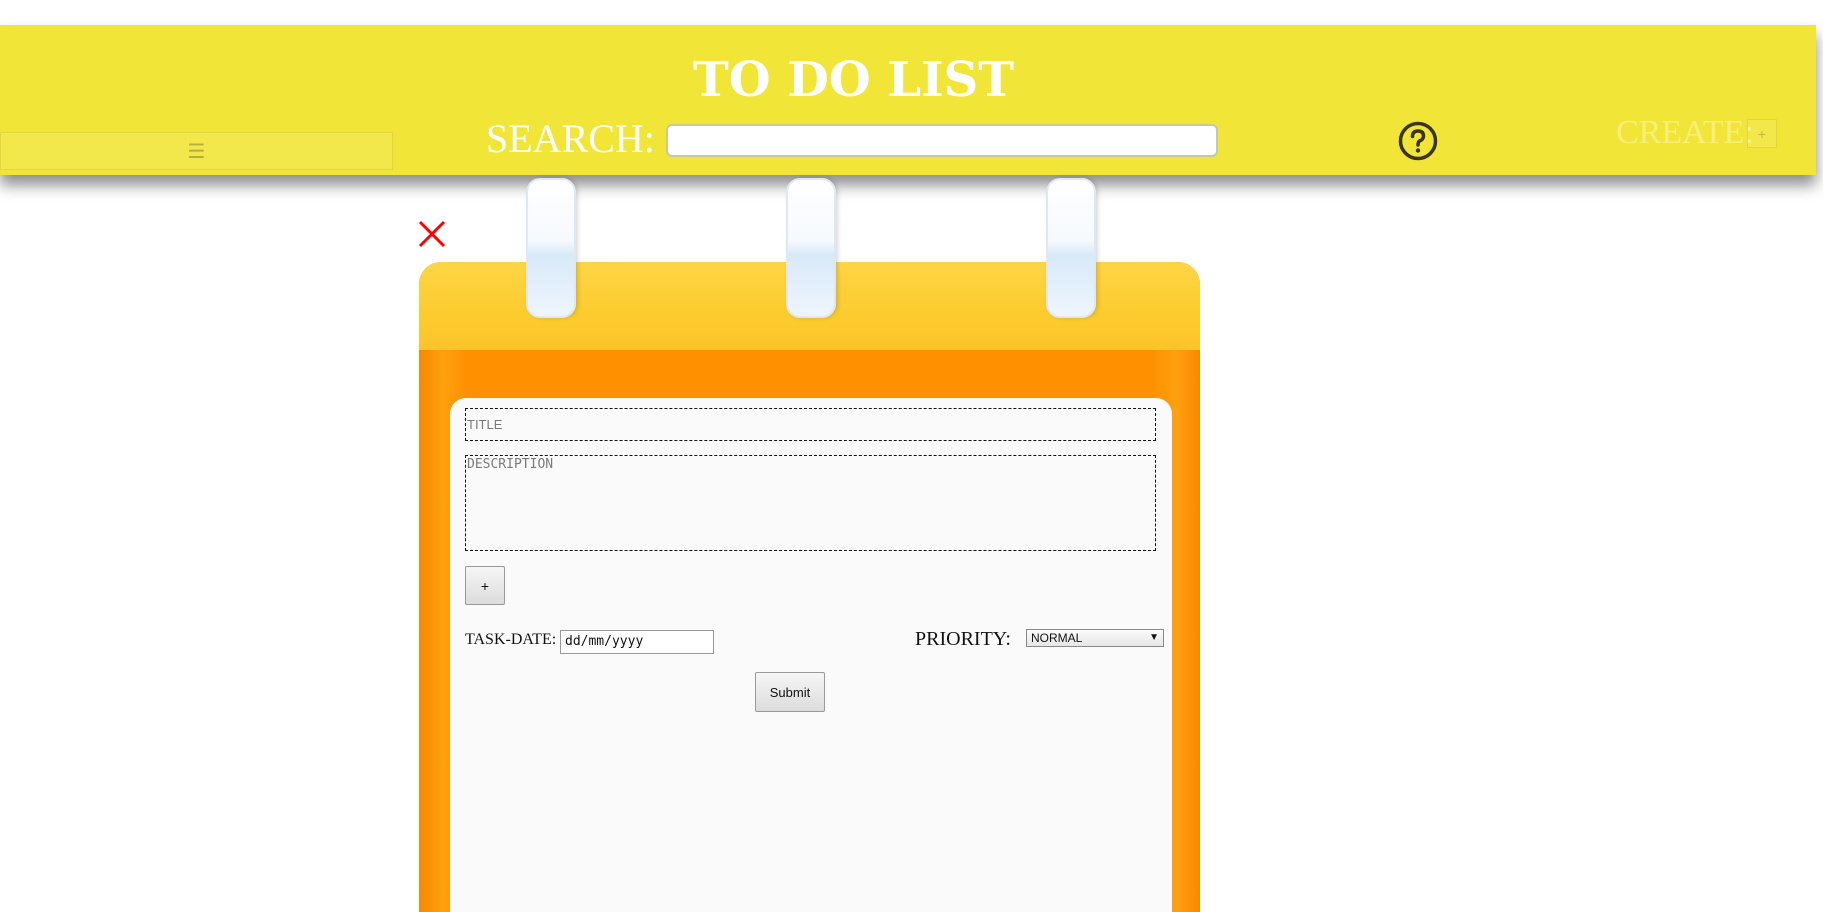 The image size is (1823, 912). I want to click on question-circle-icon, so click(1418, 141).